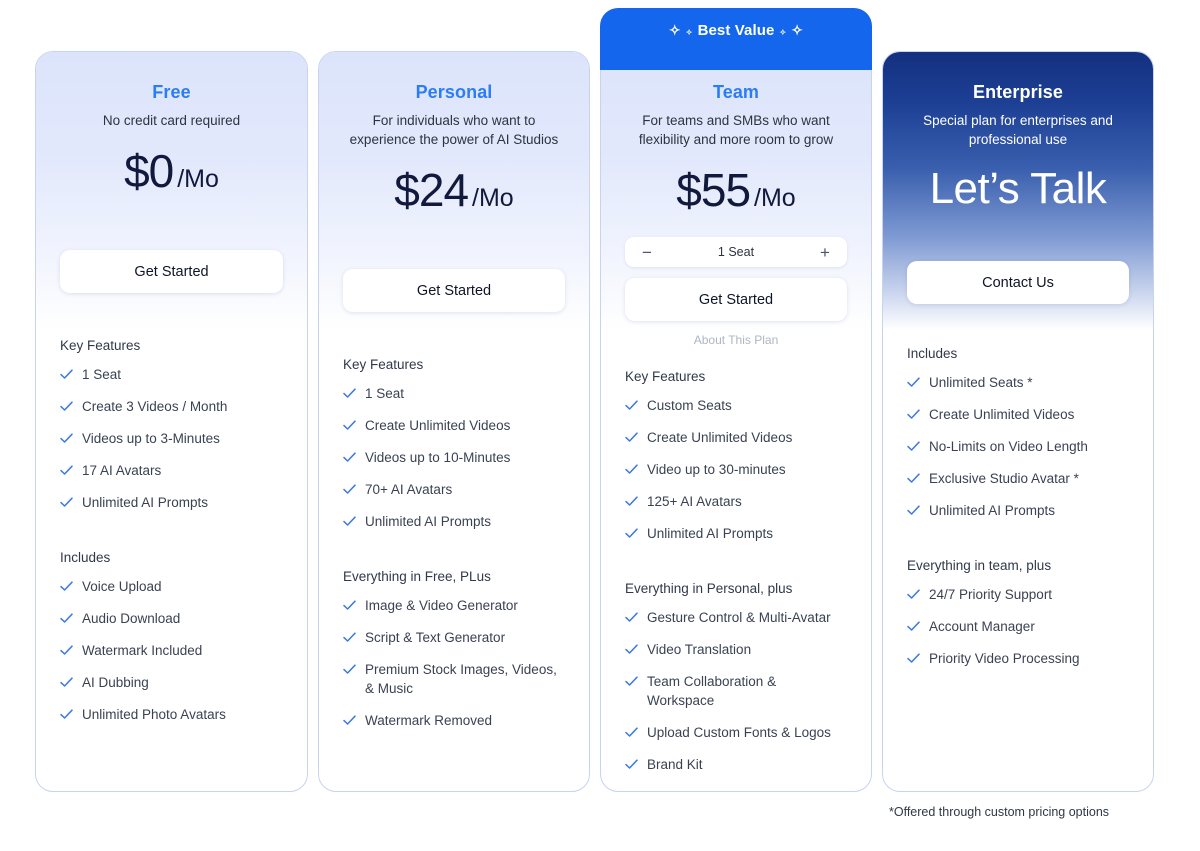 The image size is (1200, 851). Describe the element at coordinates (1018, 282) in the screenshot. I see `contact-us-button: Contact Us` at that location.